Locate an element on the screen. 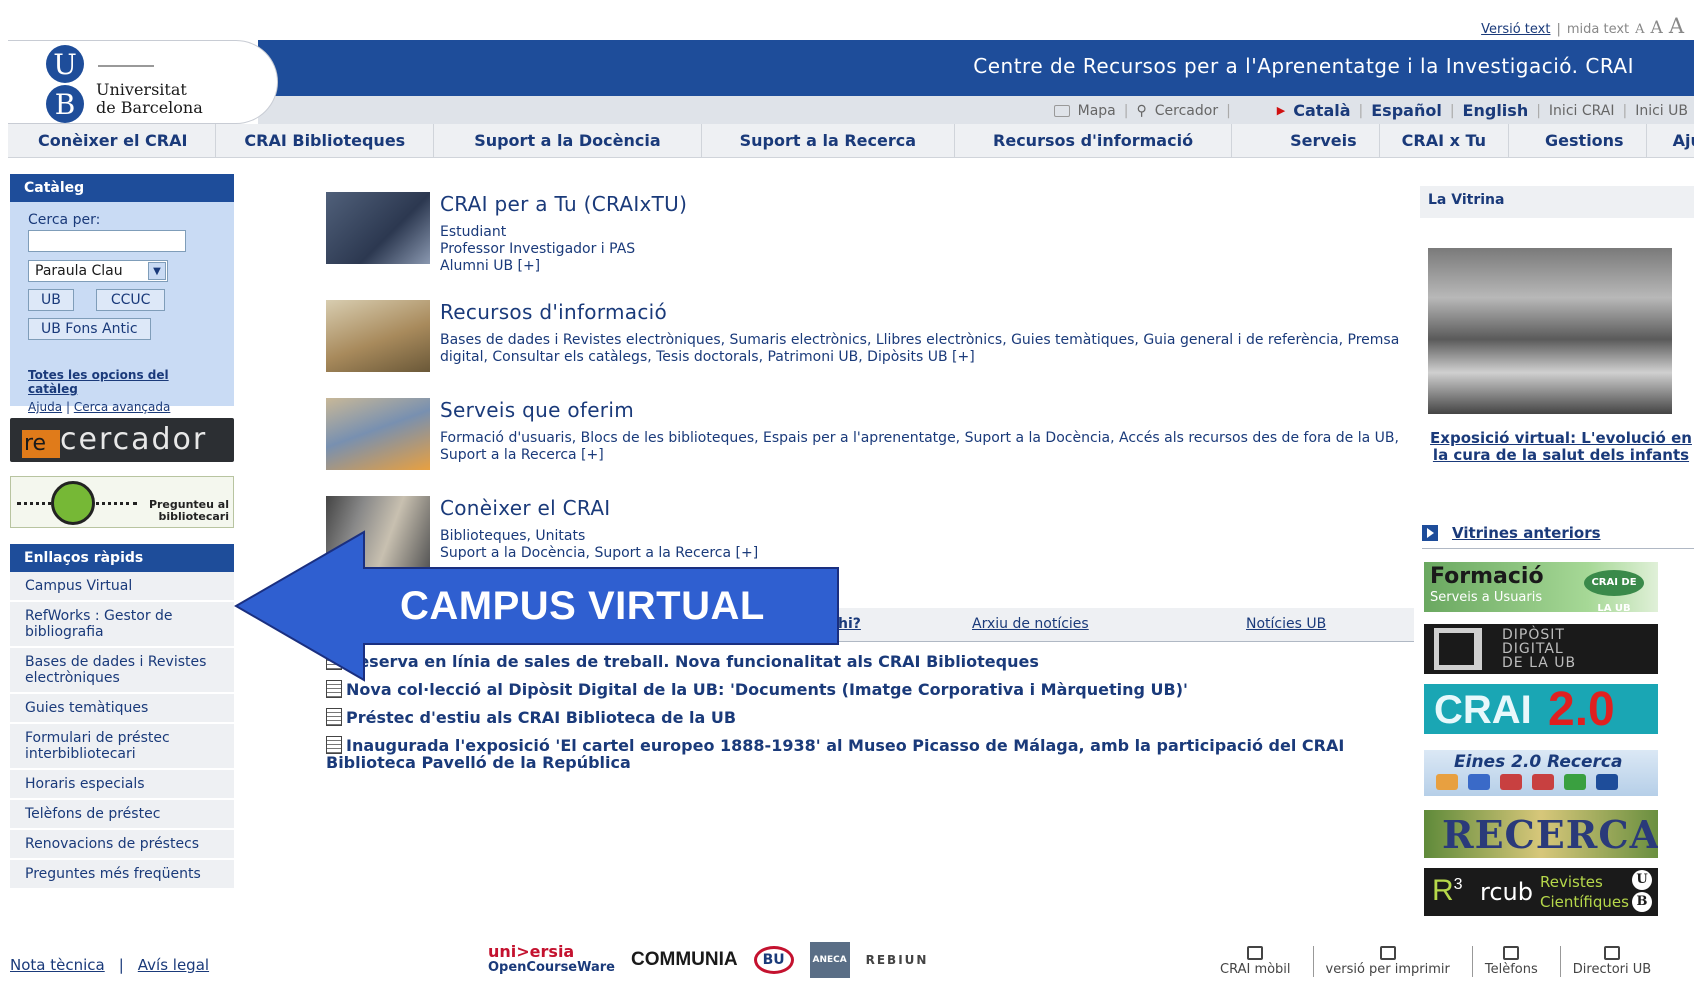 The width and height of the screenshot is (1694, 982). rcub-text: Revistes Científiques is located at coordinates (1584, 892).